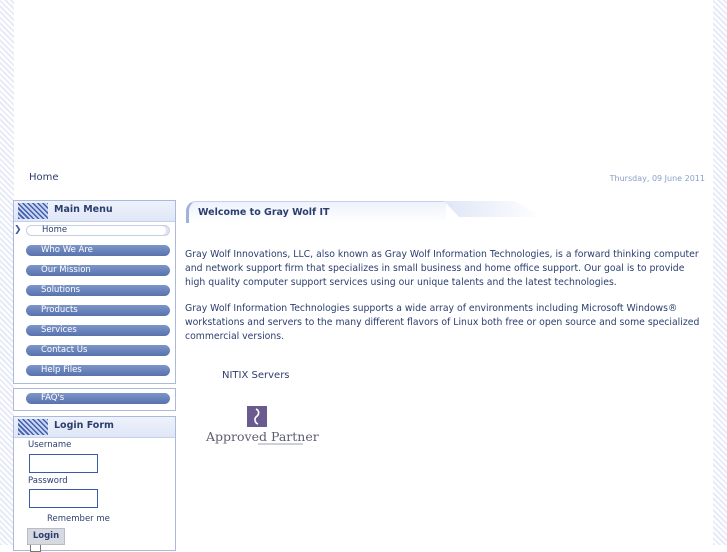 Image resolution: width=727 pixels, height=552 pixels. Describe the element at coordinates (78, 519) in the screenshot. I see `remember-me-label: Remember me` at that location.